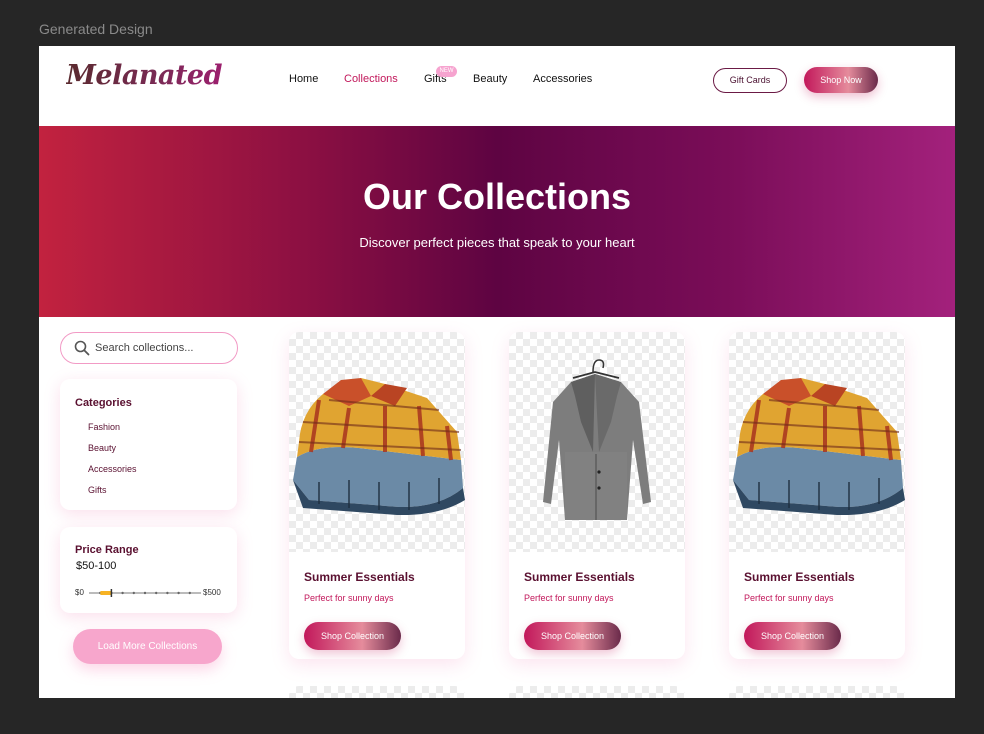  I want to click on shop-now-button: Shop Now, so click(841, 80).